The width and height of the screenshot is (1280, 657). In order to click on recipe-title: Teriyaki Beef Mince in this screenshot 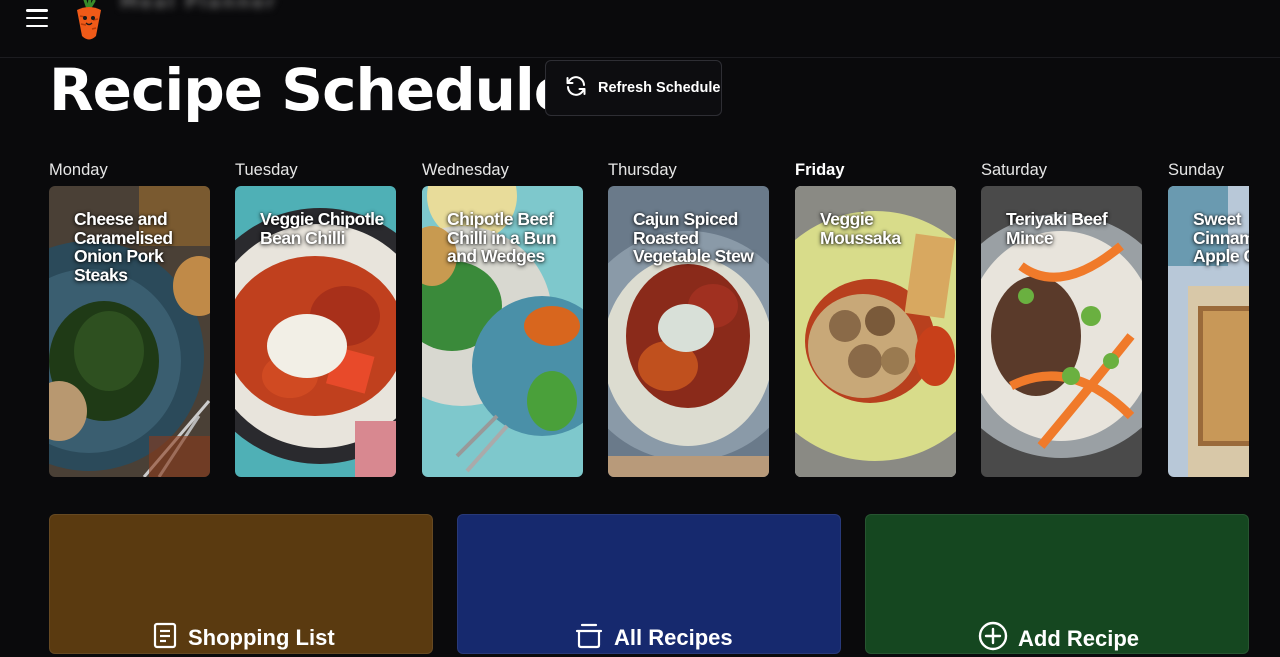, I will do `click(1057, 228)`.